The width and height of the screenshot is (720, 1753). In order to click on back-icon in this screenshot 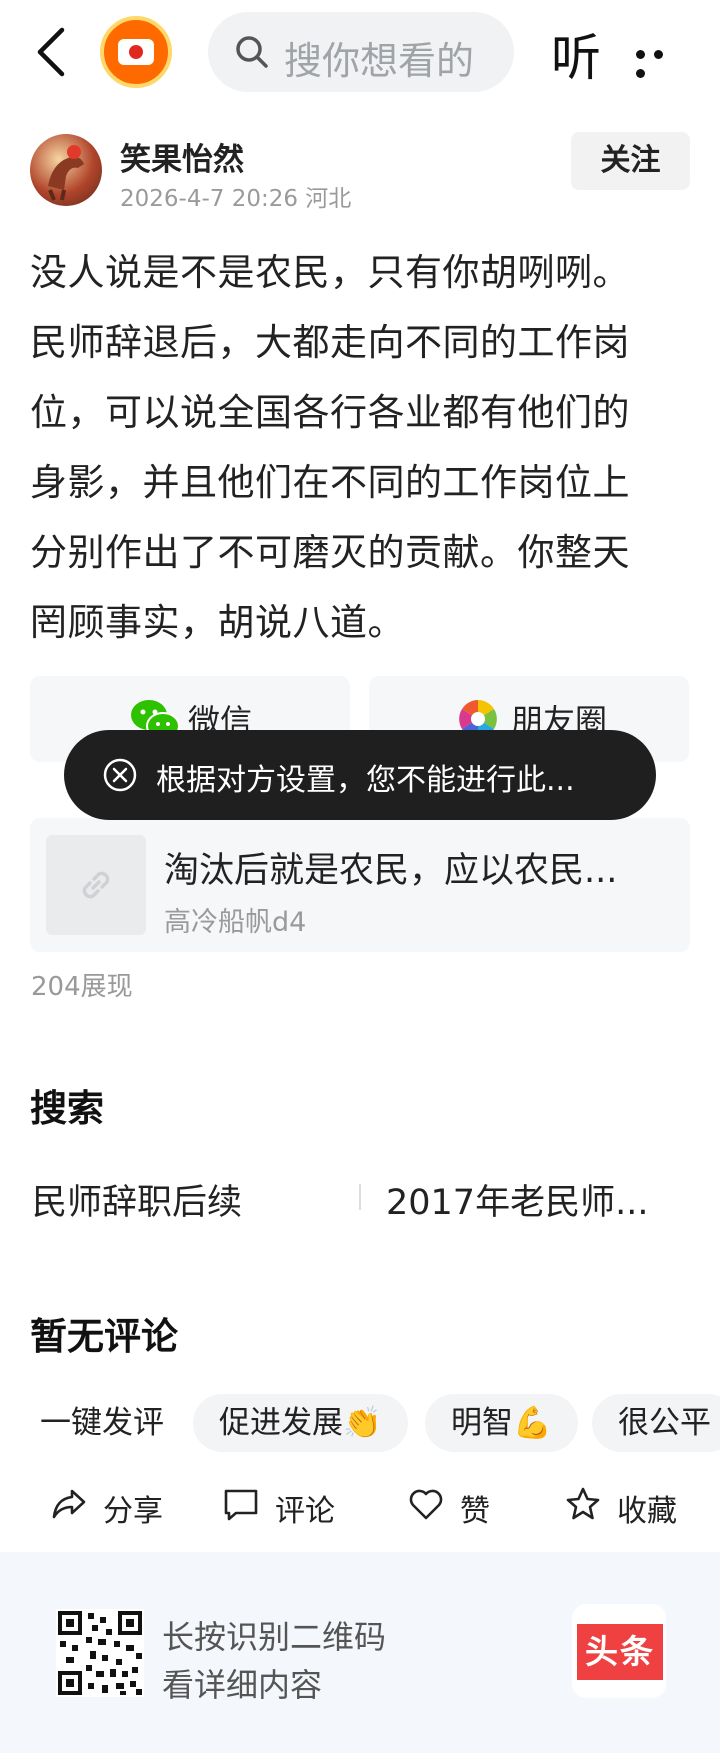, I will do `click(54, 52)`.